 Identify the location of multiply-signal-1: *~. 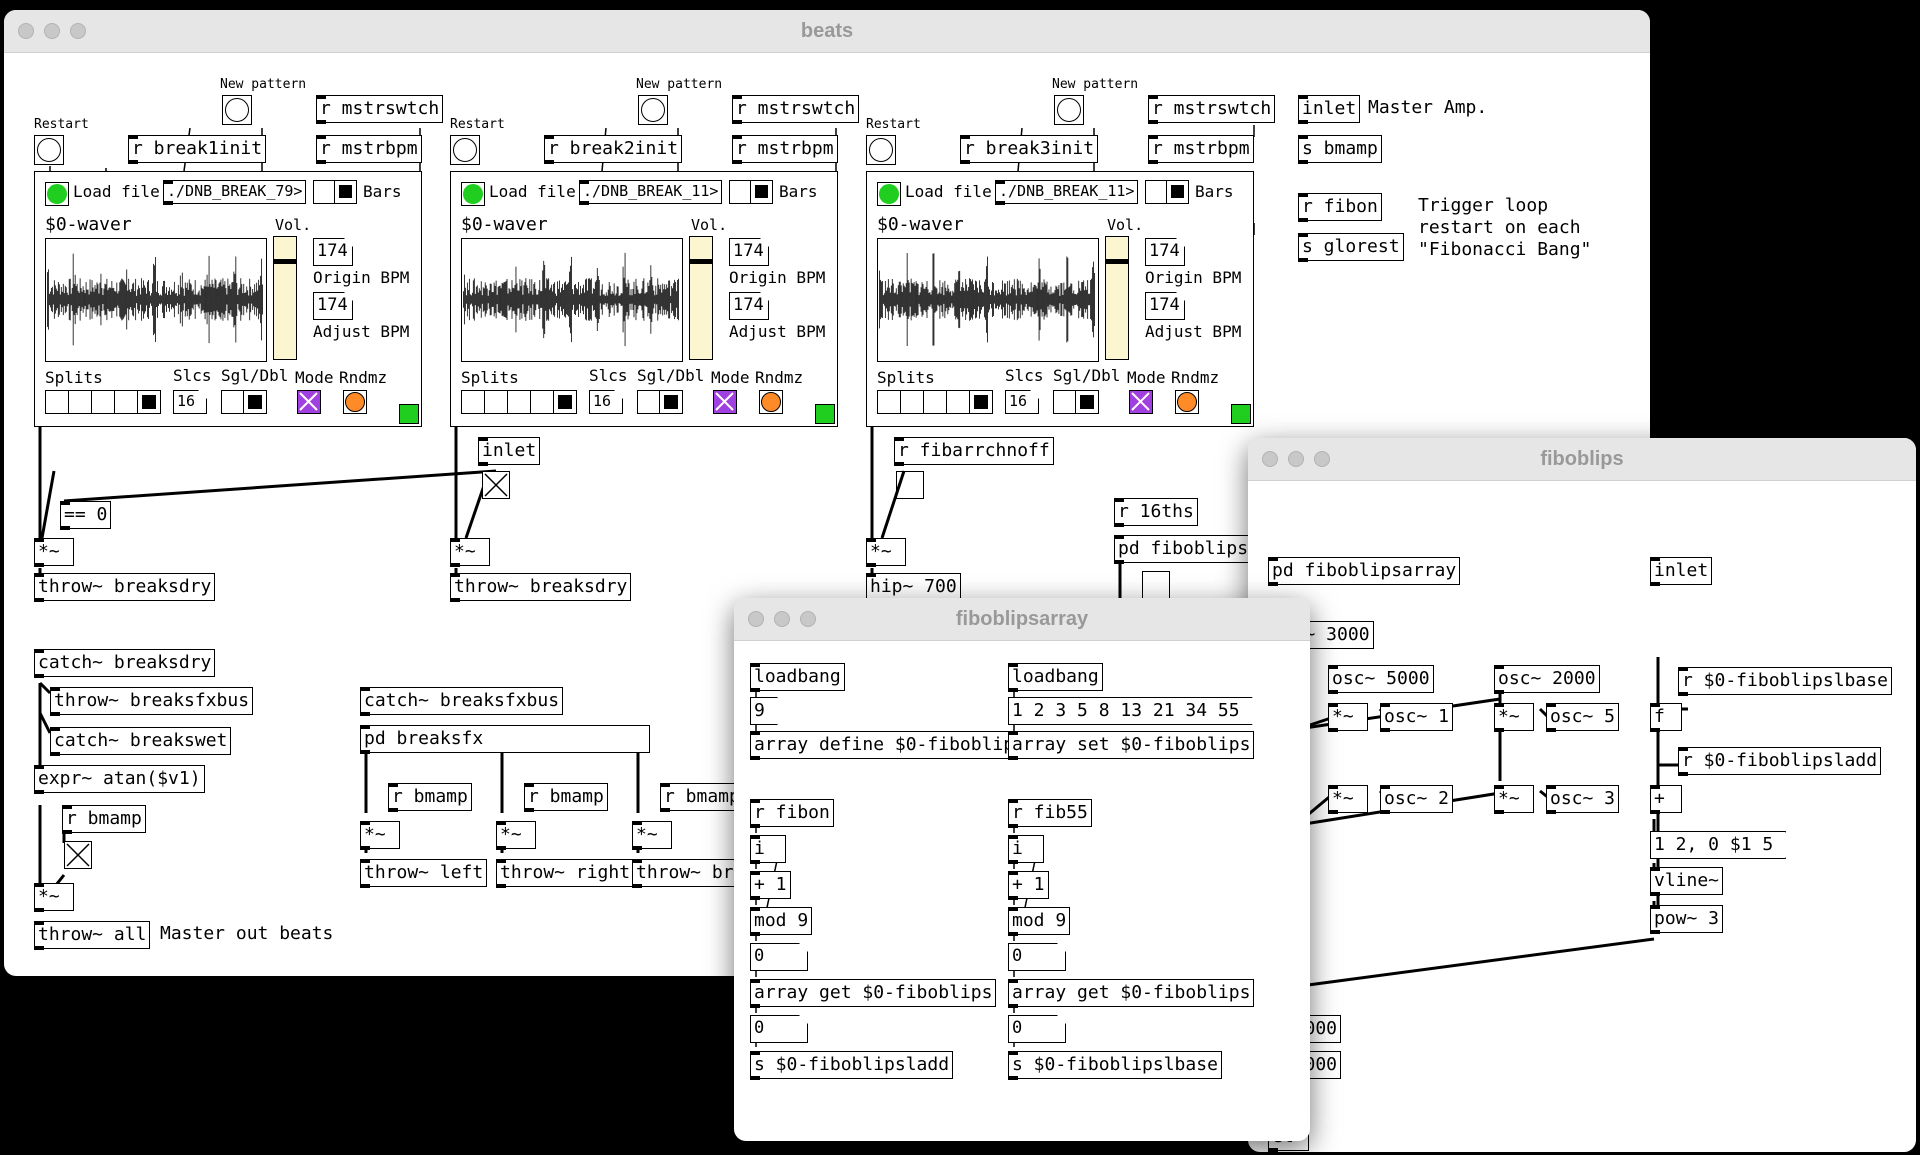
(53, 552).